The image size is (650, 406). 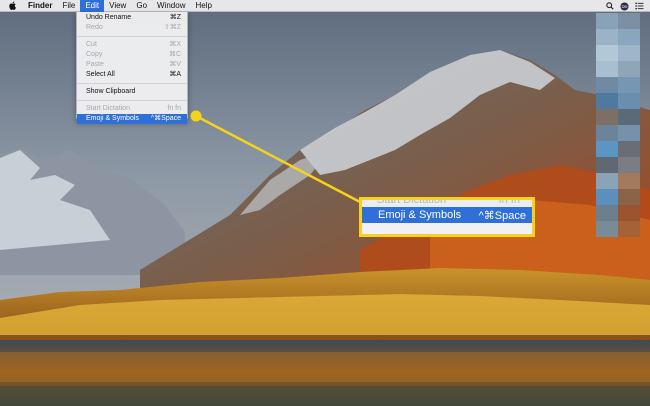 I want to click on callout-menu-remainder, so click(x=447, y=228).